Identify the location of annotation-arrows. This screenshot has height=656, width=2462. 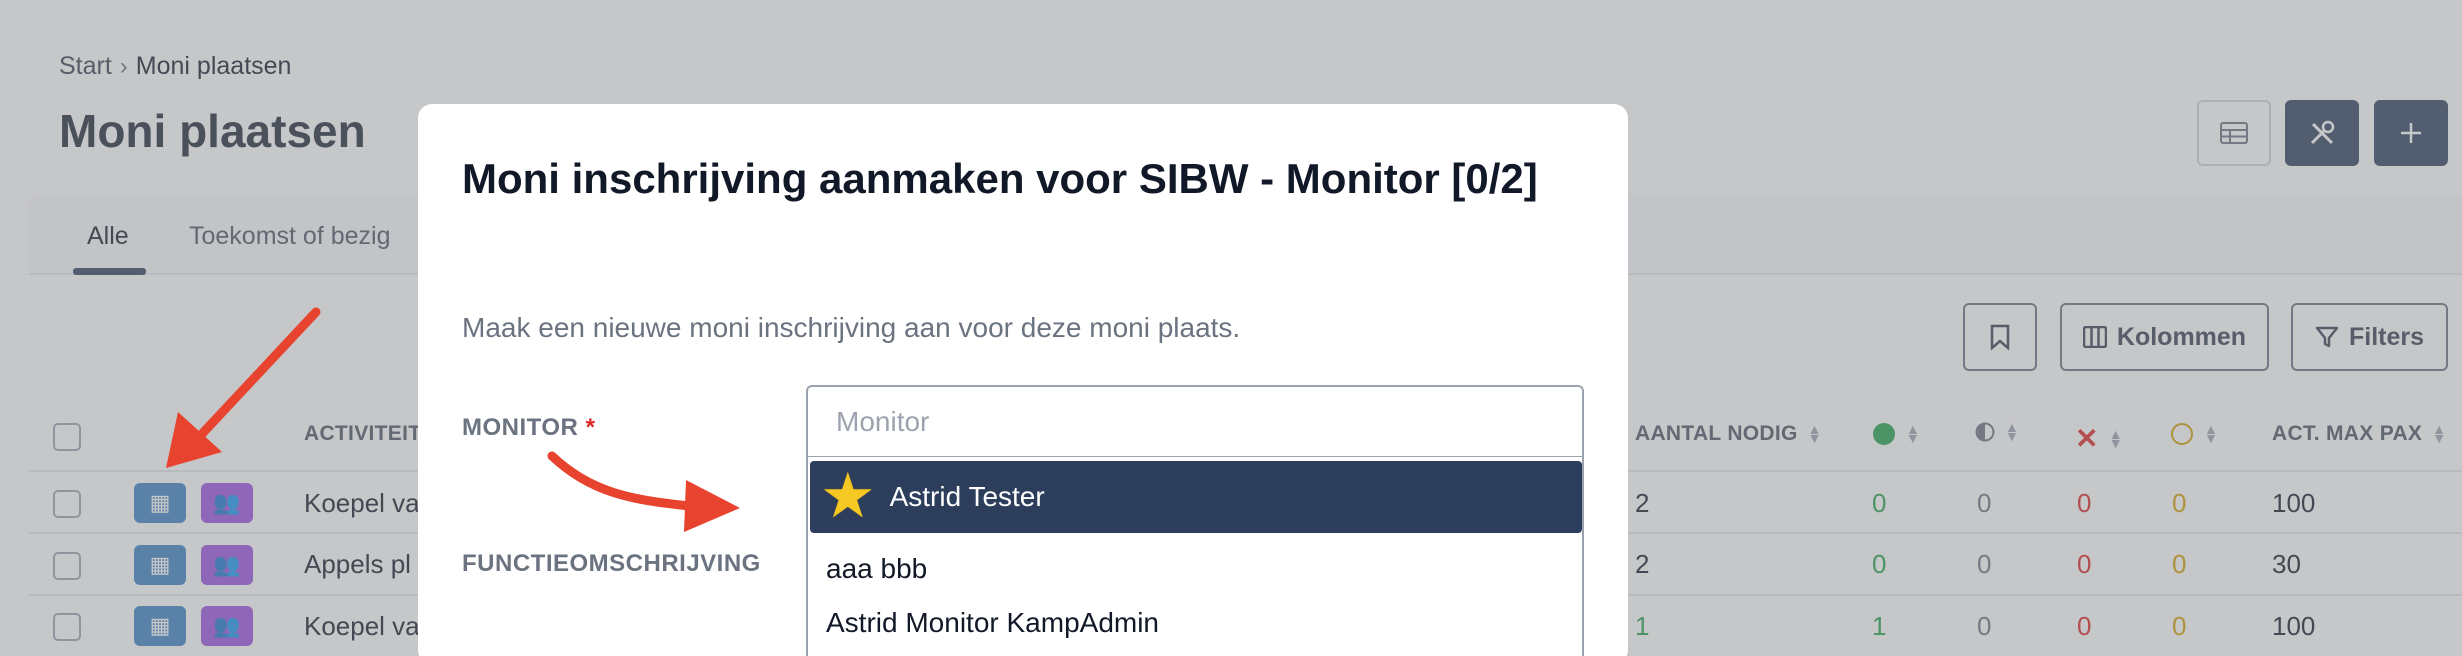
(453, 419).